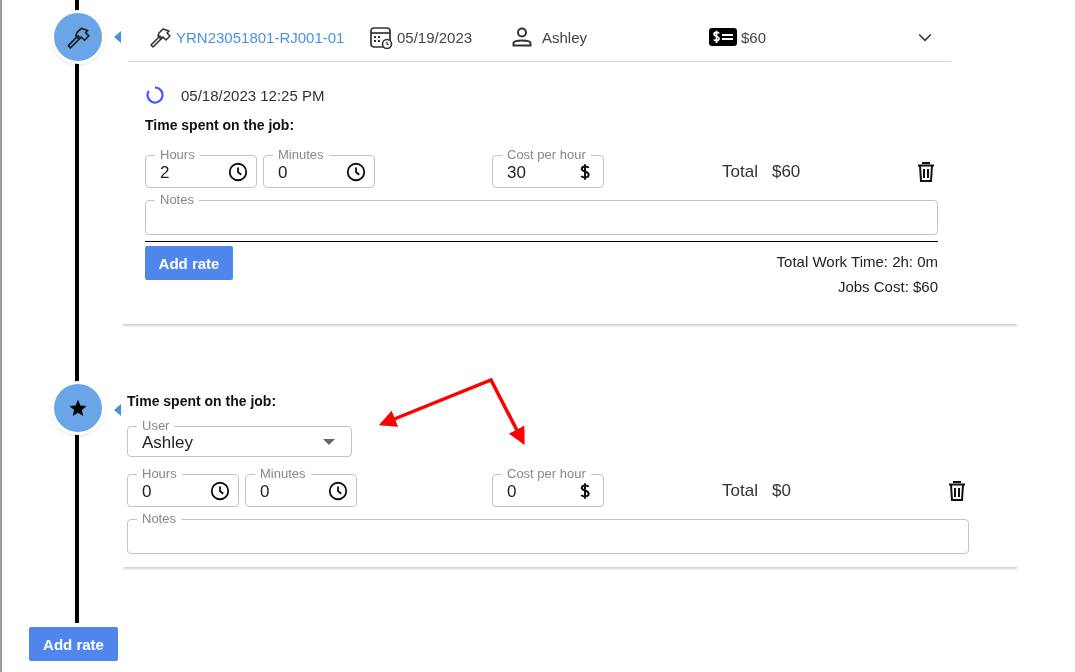 The height and width of the screenshot is (672, 1075). Describe the element at coordinates (155, 95) in the screenshot. I see `loading-spinner-icon` at that location.